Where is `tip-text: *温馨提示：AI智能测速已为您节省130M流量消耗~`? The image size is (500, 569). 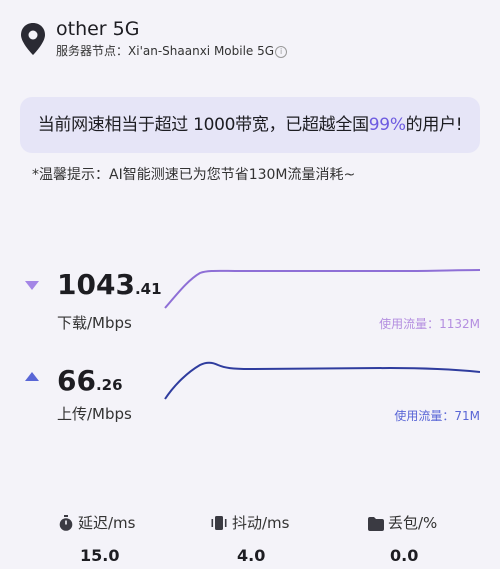 tip-text: *温馨提示：AI智能测速已为您节省130M流量消耗~ is located at coordinates (194, 175).